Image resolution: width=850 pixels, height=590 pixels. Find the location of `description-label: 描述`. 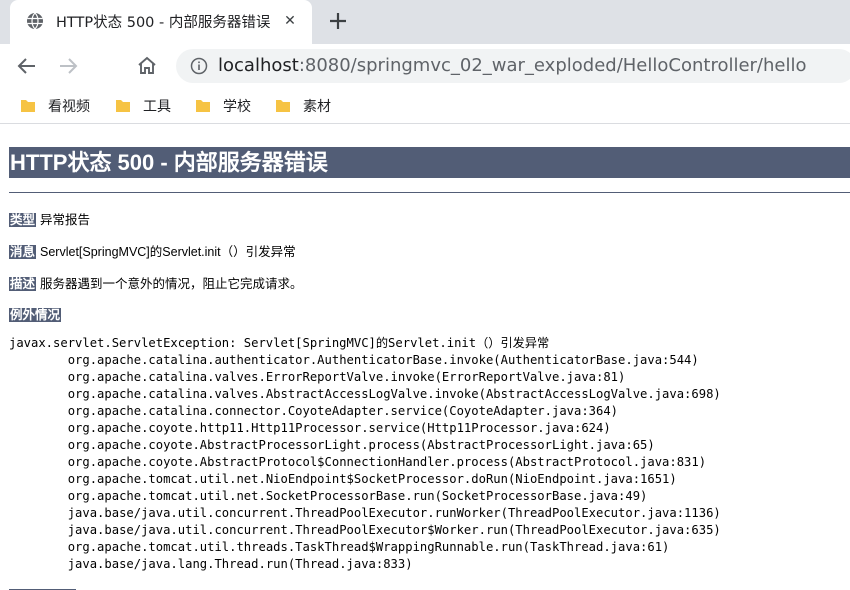

description-label: 描述 is located at coordinates (23, 284).